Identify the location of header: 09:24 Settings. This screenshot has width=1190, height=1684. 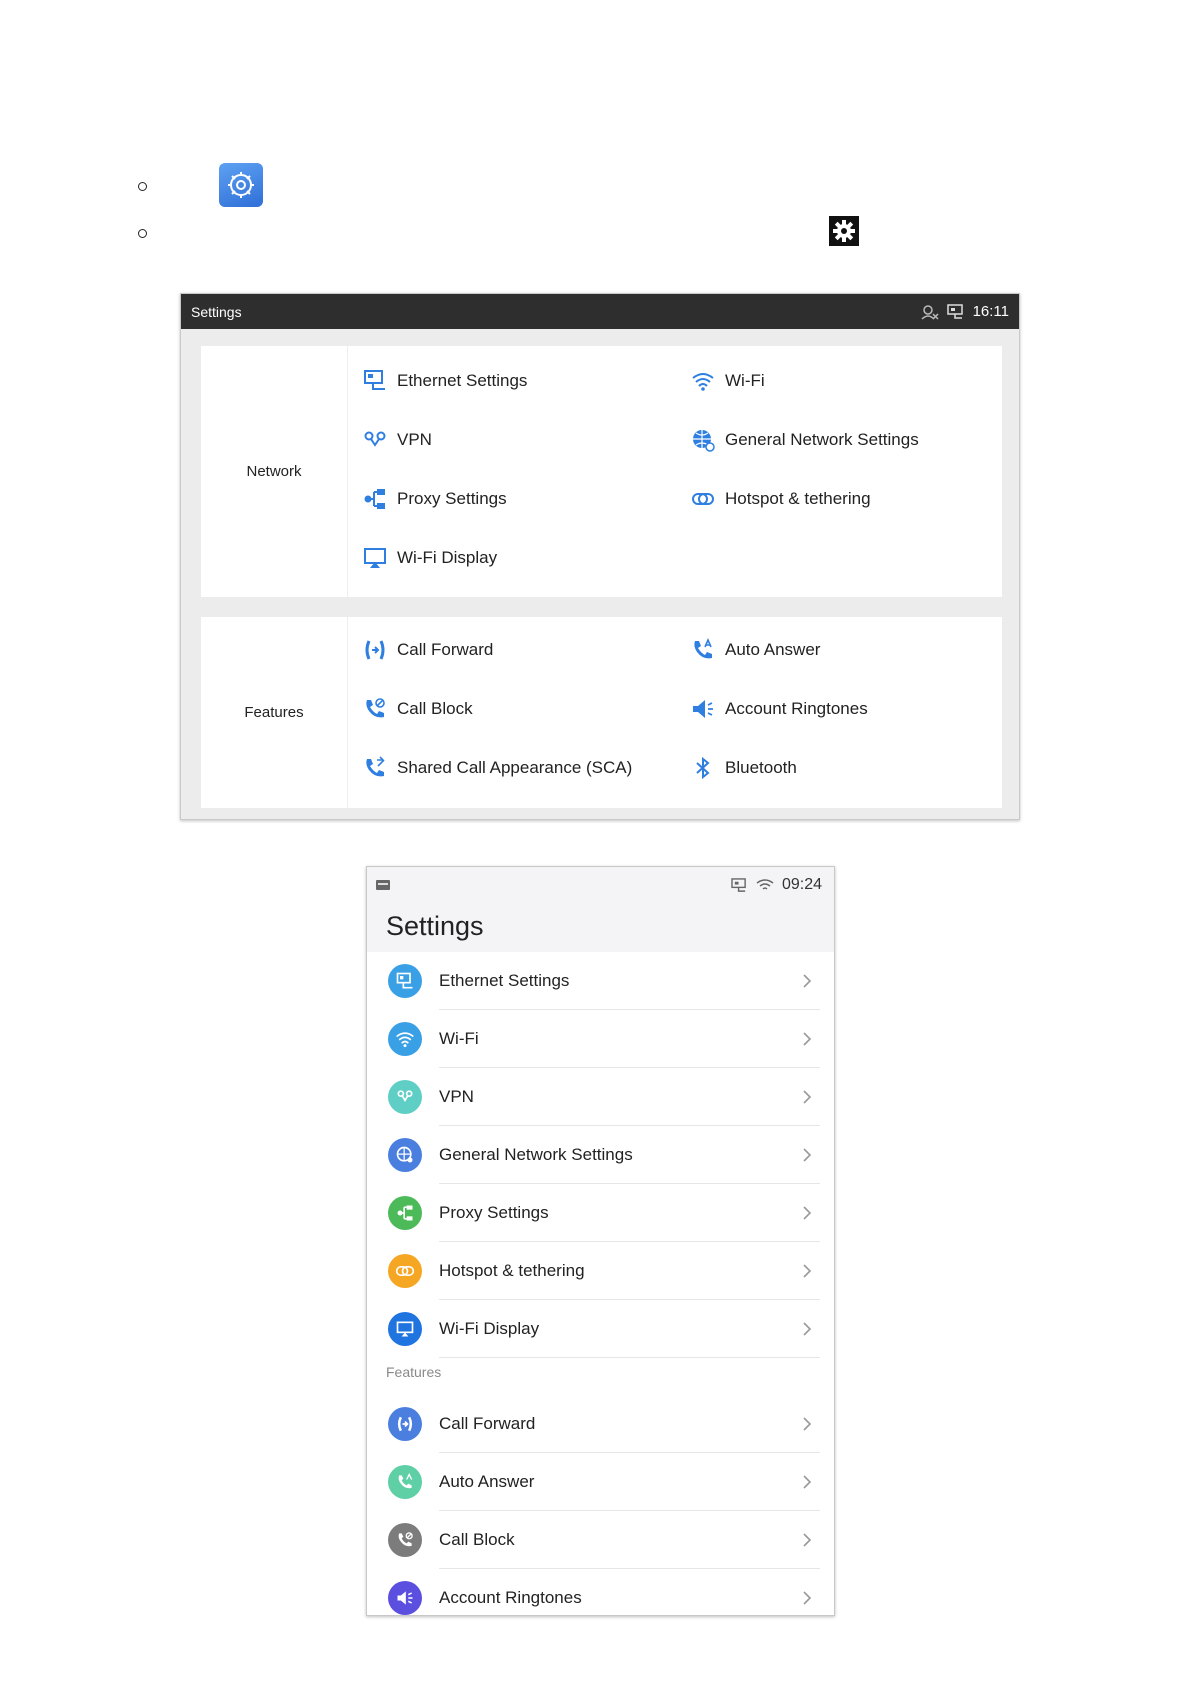
(600, 909).